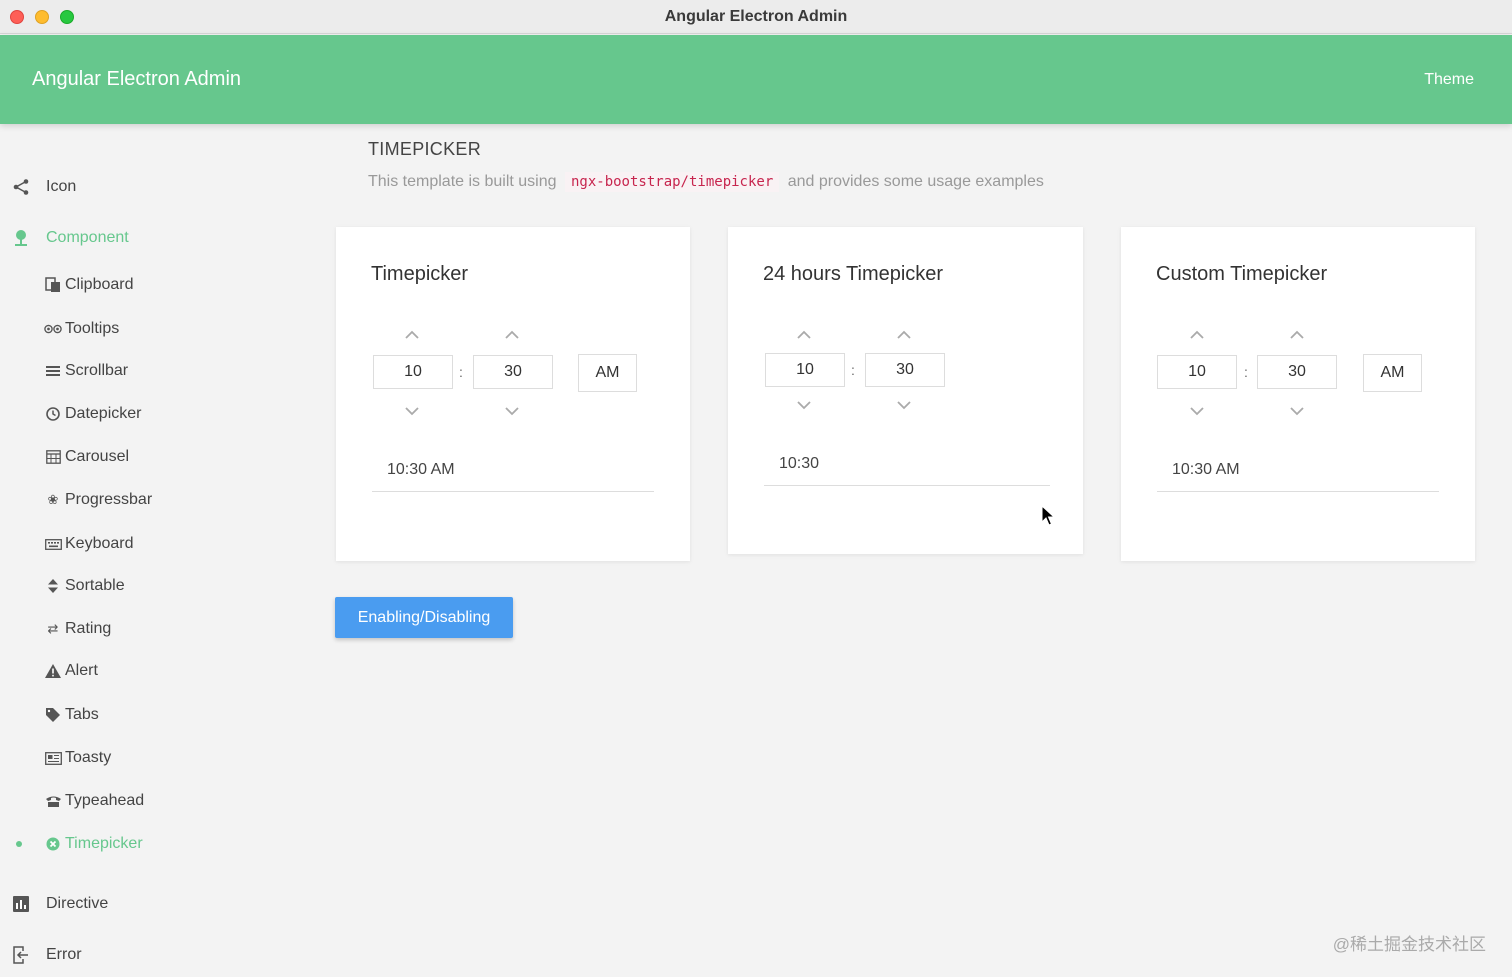 Image resolution: width=1512 pixels, height=977 pixels. Describe the element at coordinates (1048, 515) in the screenshot. I see `mouse-cursor-icon` at that location.